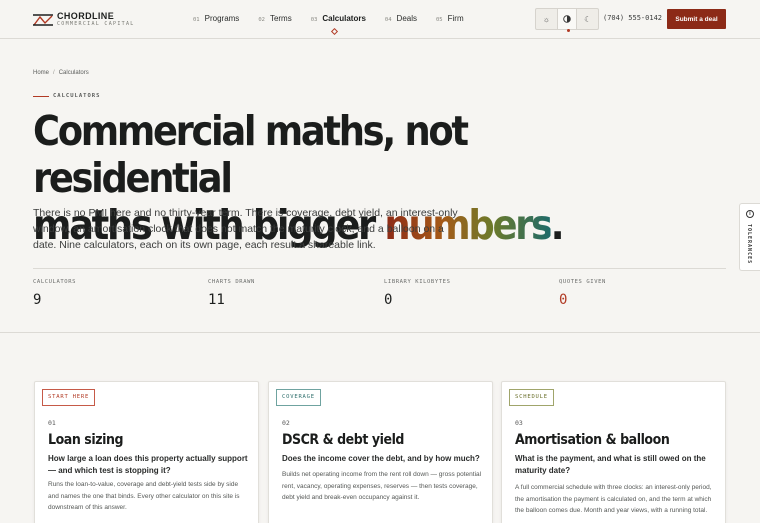 The height and width of the screenshot is (523, 760). Describe the element at coordinates (286, 423) in the screenshot. I see `card-number: 02` at that location.